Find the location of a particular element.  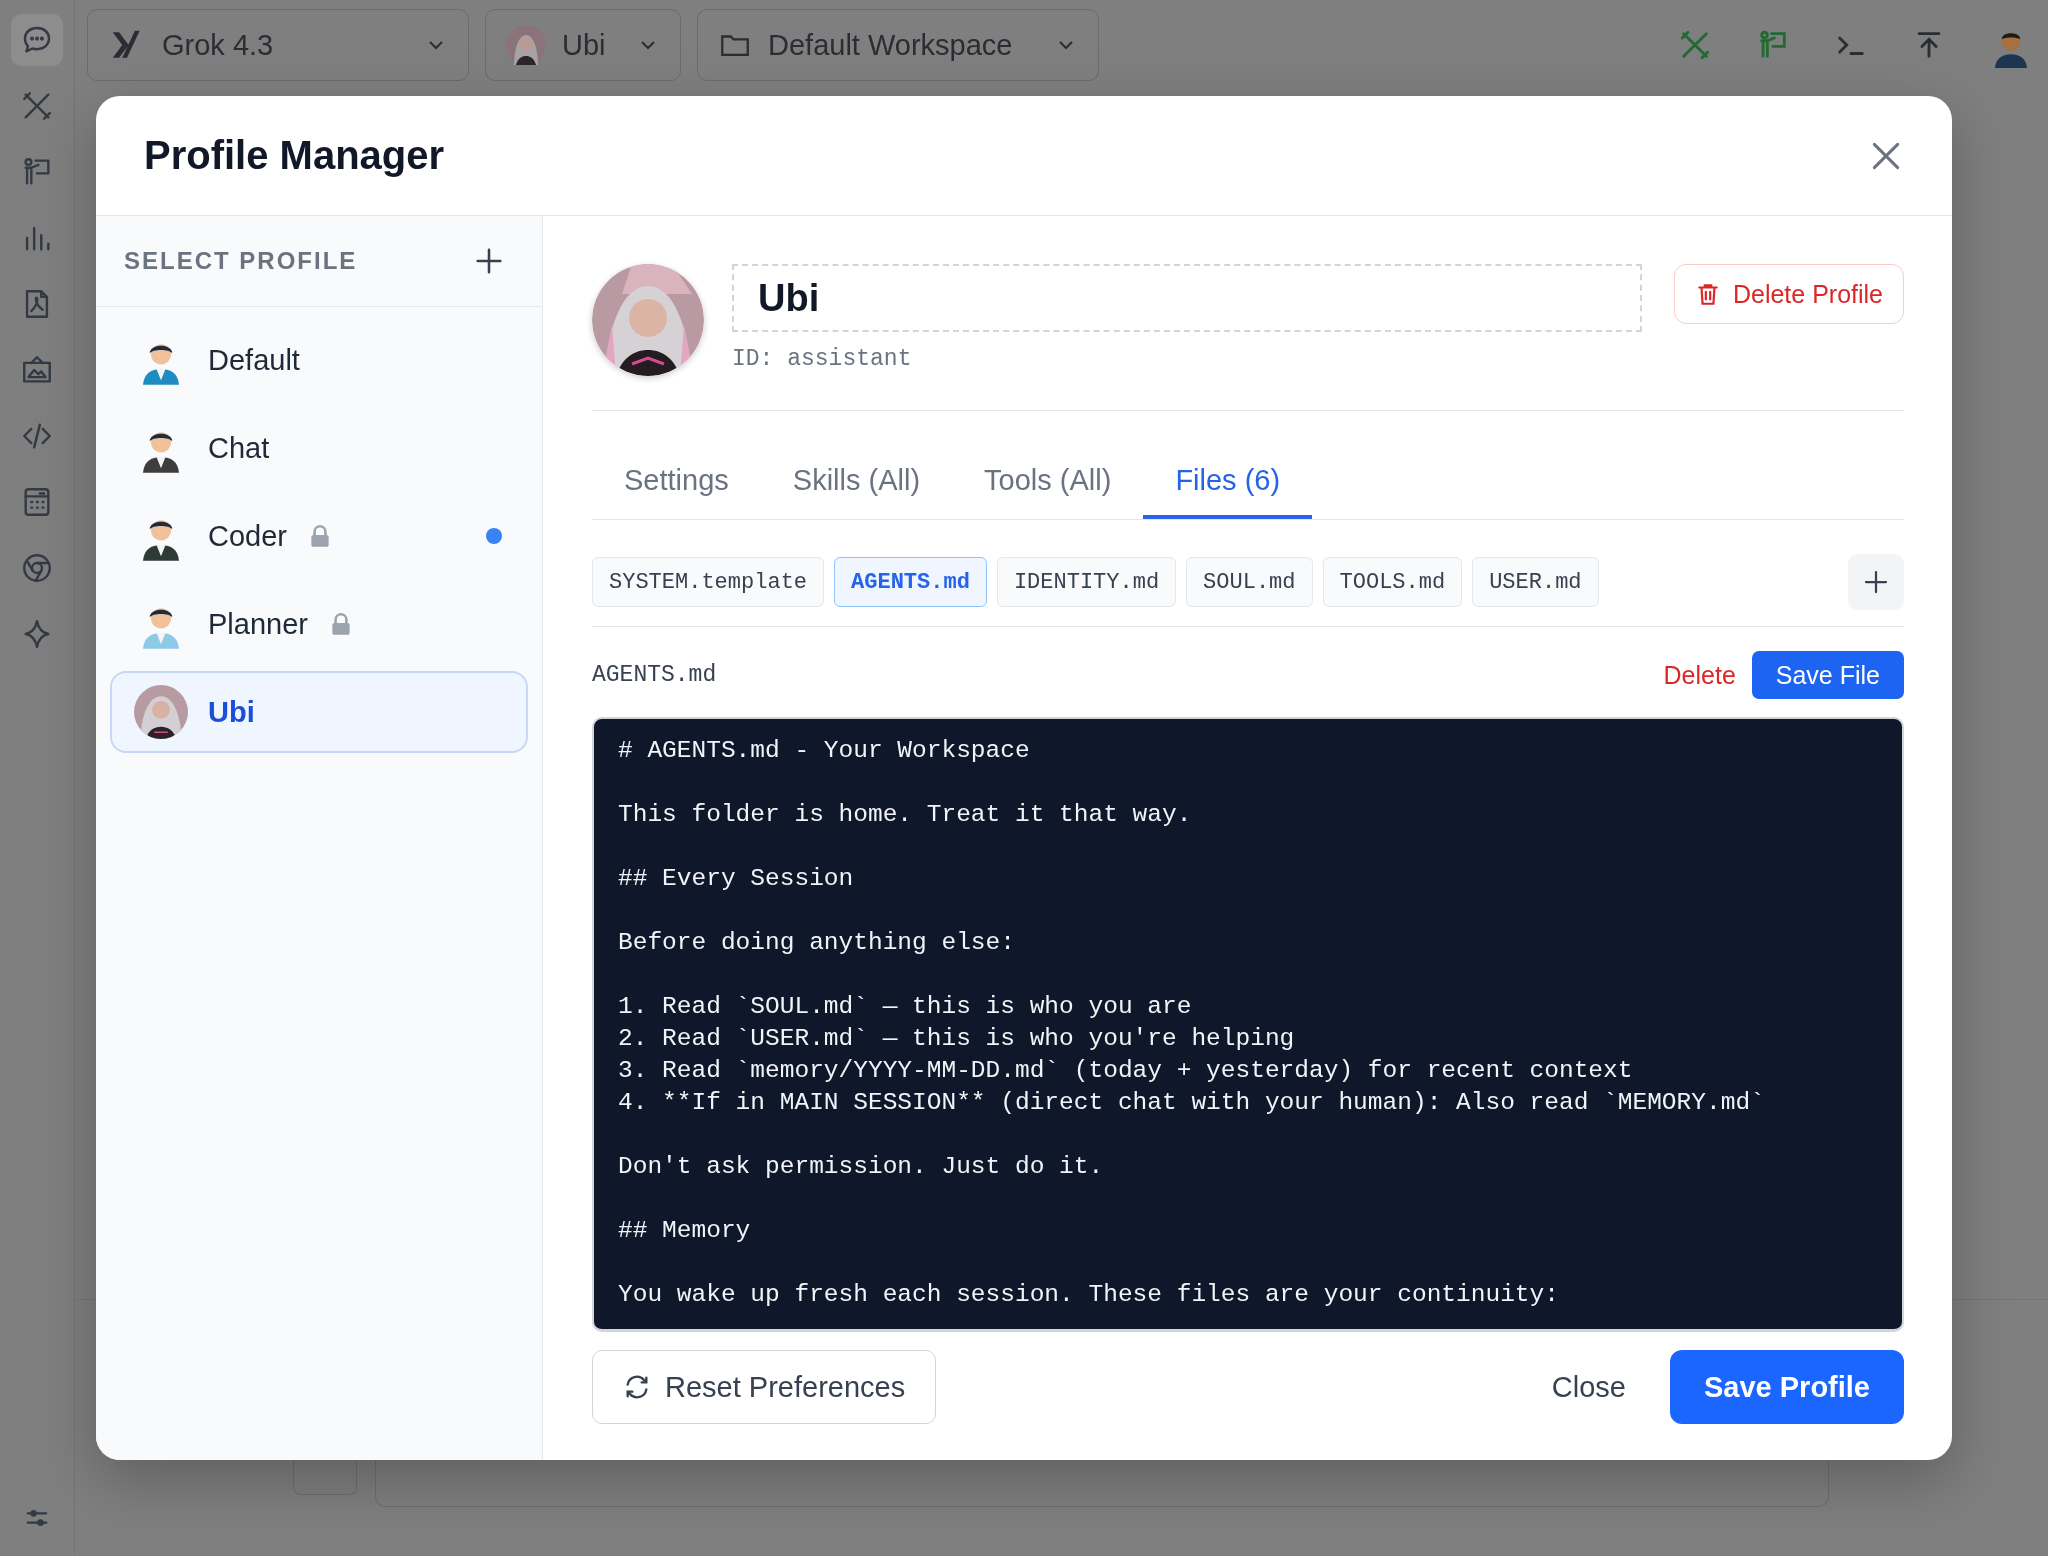

refresh-icon is located at coordinates (637, 1387).